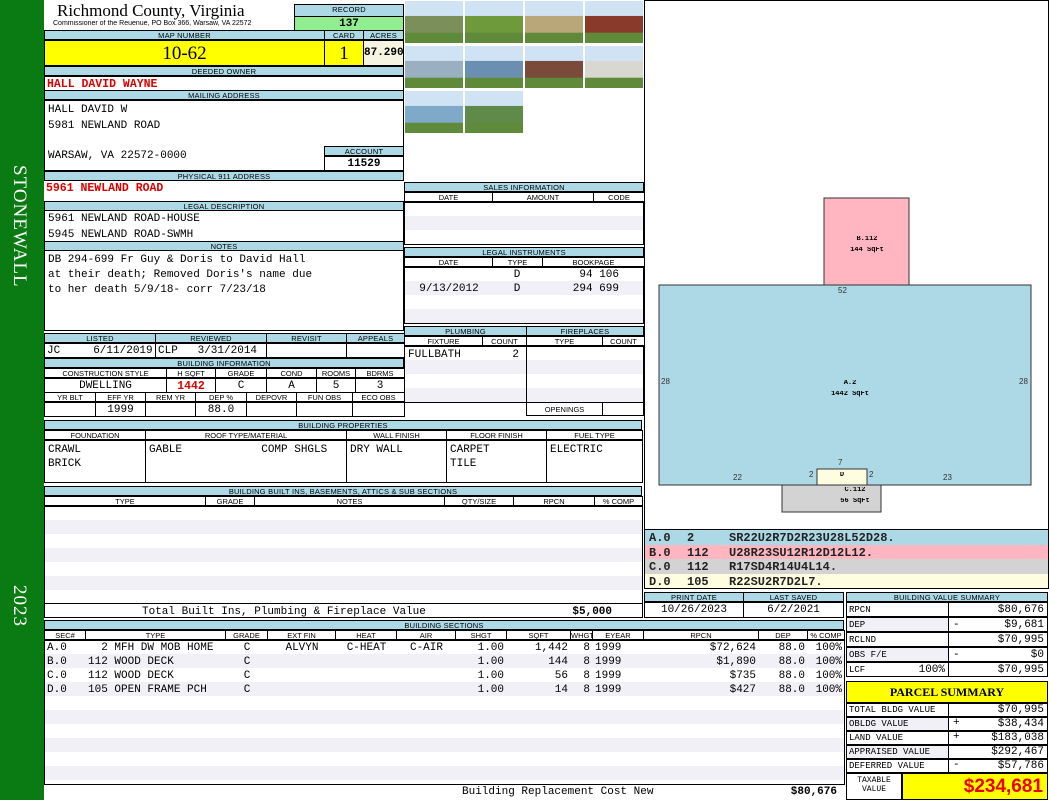 This screenshot has width=1050, height=800. What do you see at coordinates (842, 291) in the screenshot?
I see `sketch-dimension: 52` at bounding box center [842, 291].